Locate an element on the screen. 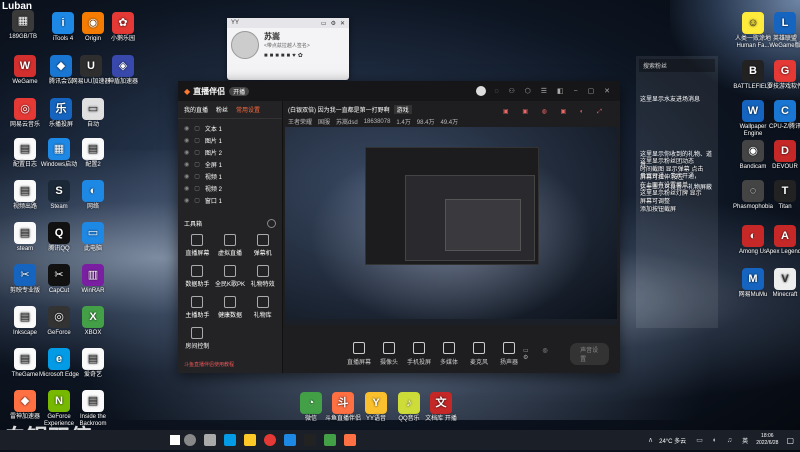  popup-tag-icon: ✿ is located at coordinates (300, 55).